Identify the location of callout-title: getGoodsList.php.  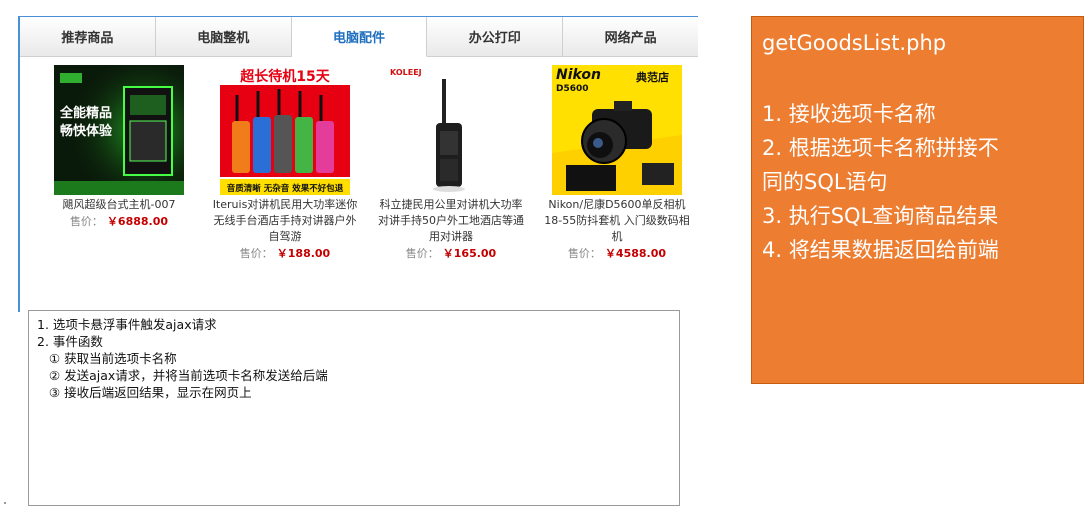
(854, 43).